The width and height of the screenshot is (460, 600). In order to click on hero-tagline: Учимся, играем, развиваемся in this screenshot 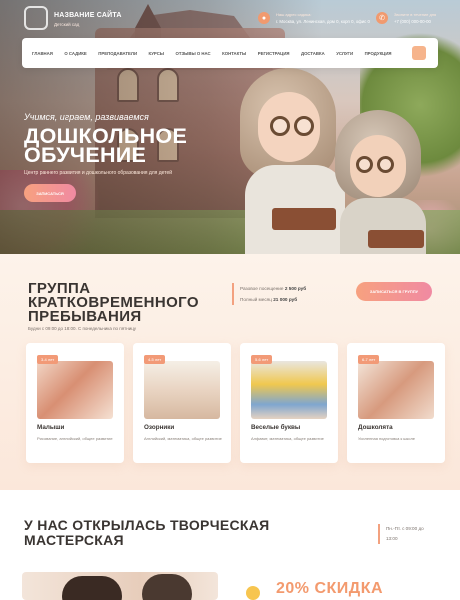, I will do `click(86, 117)`.